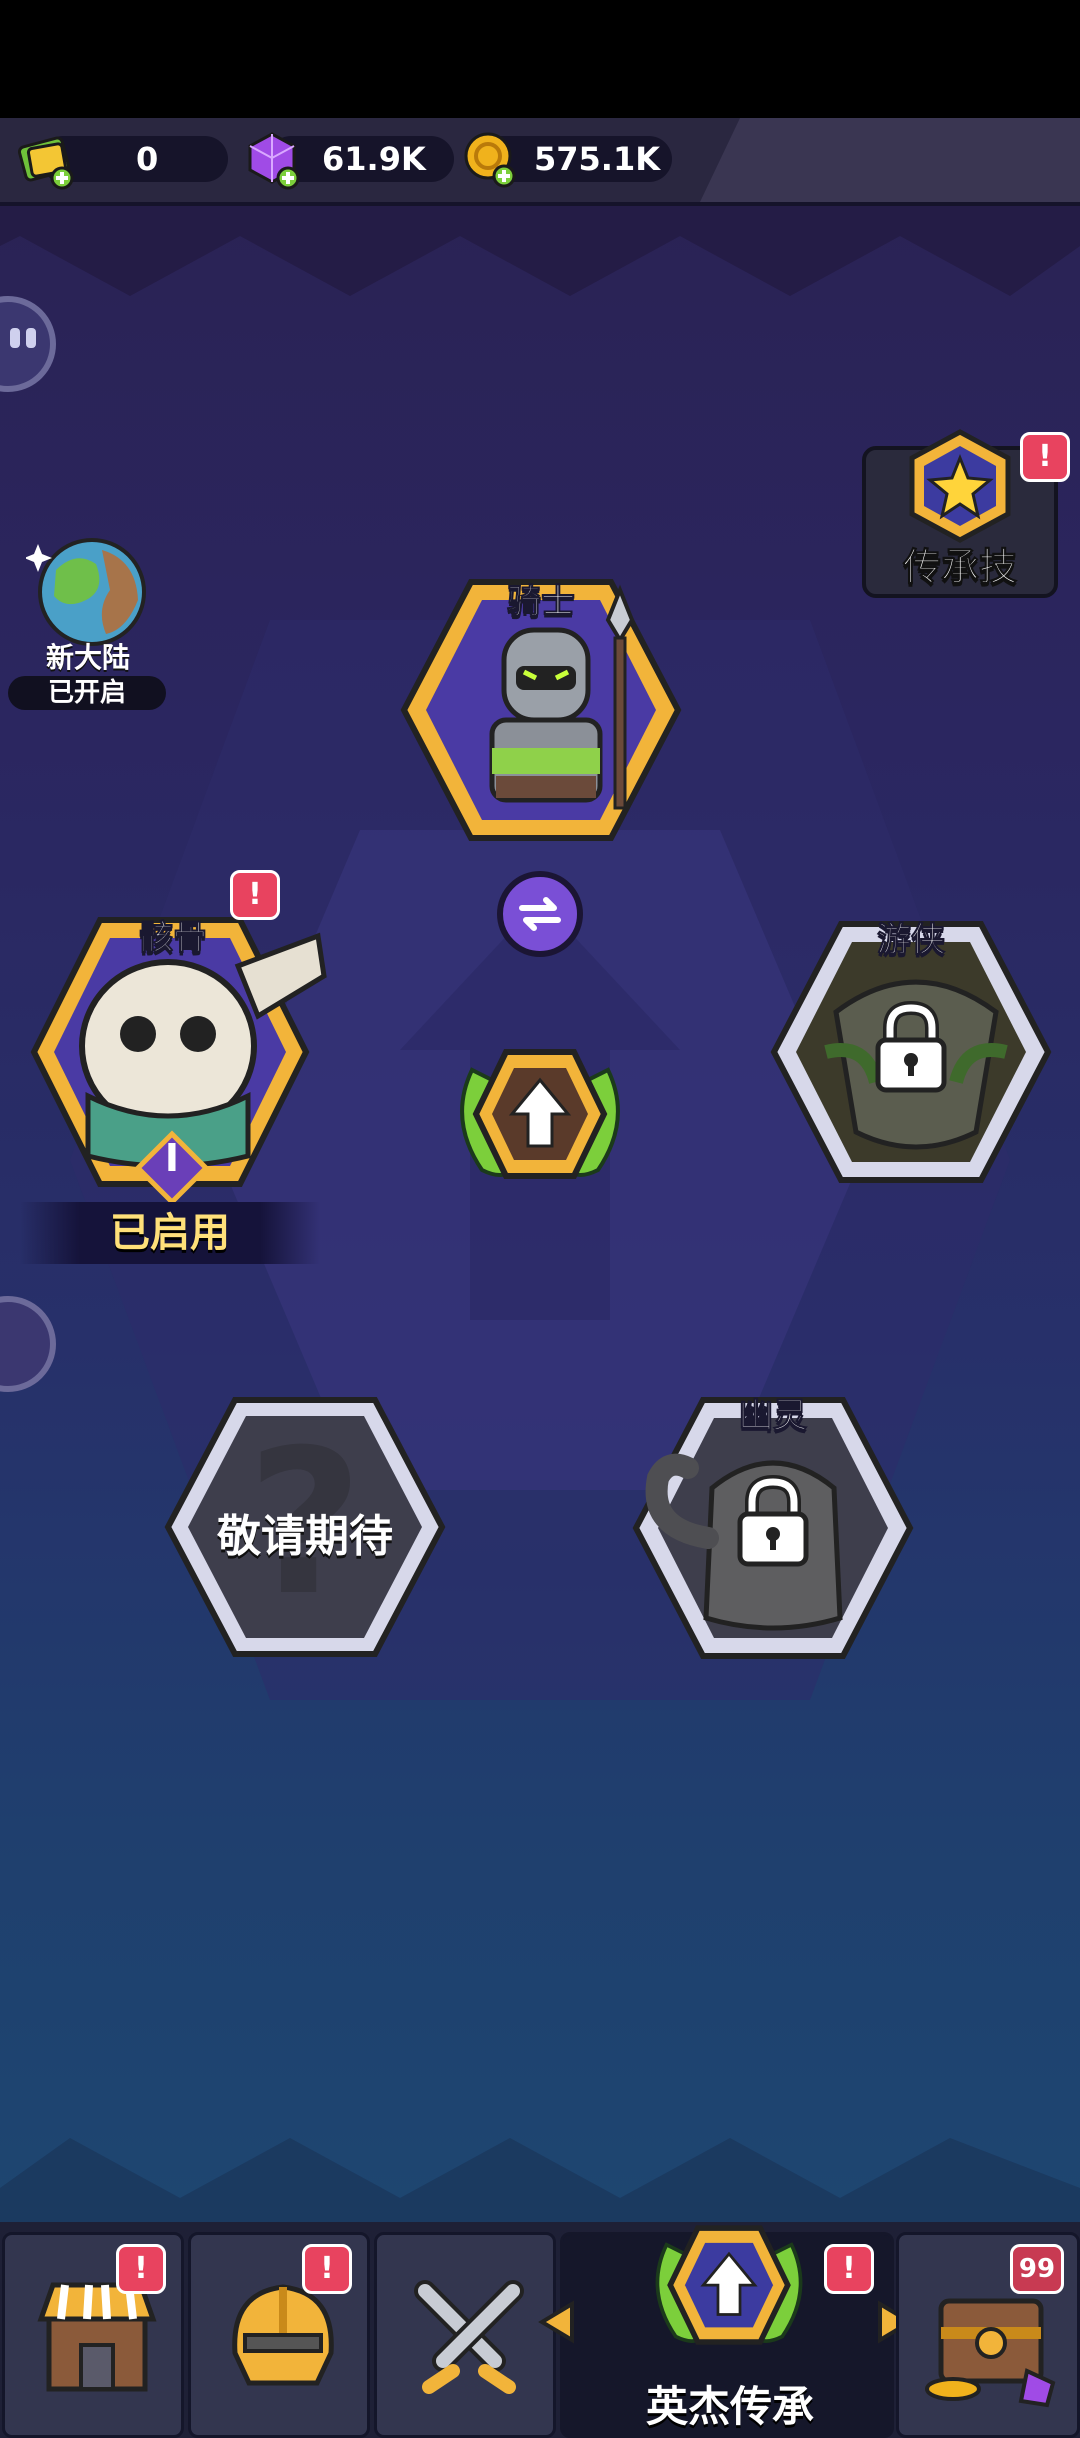  I want to click on hero-knight: 骑士, so click(541, 710).